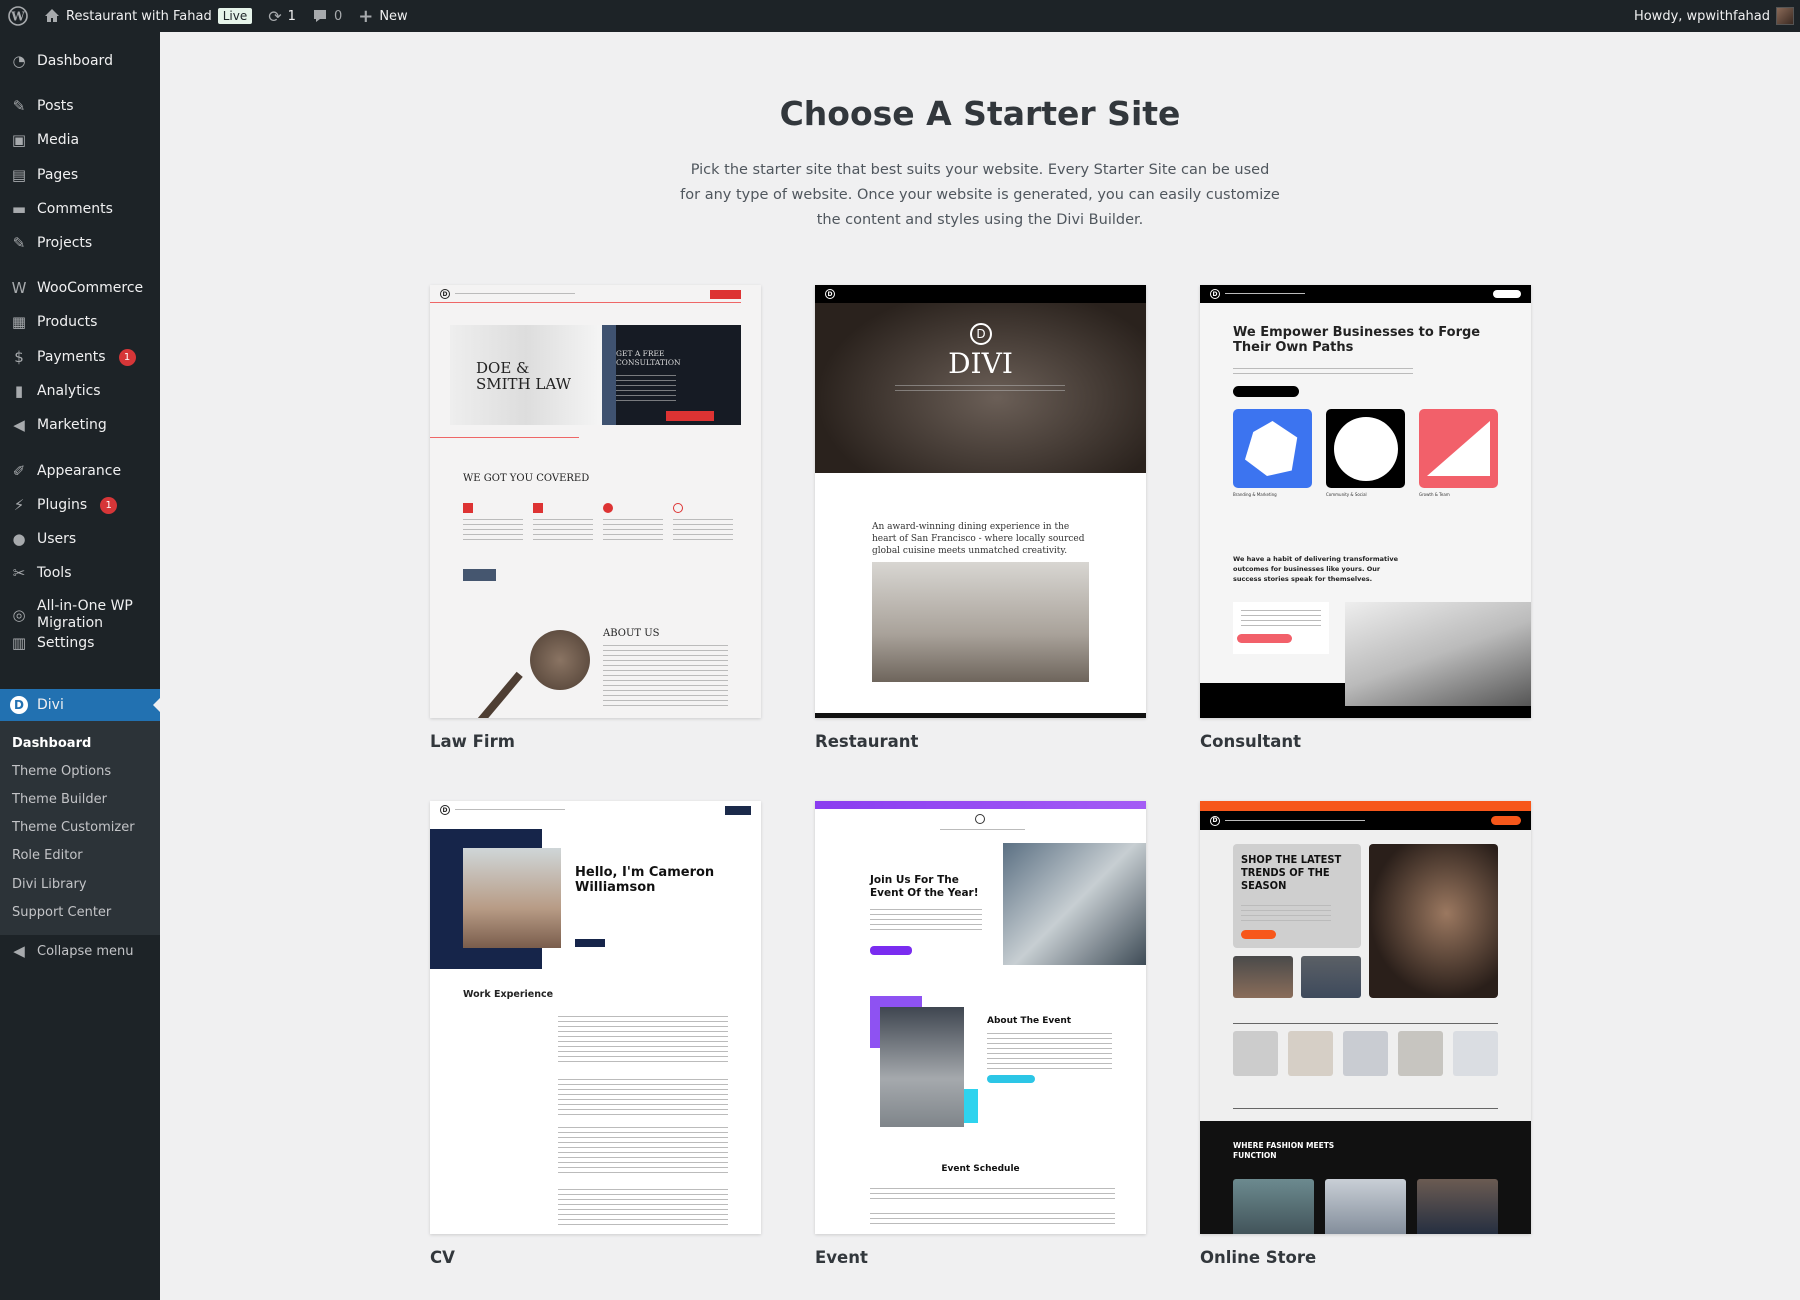 The height and width of the screenshot is (1300, 1800). I want to click on sidebar-item-analytics: ▮ Analytics, so click(80, 391).